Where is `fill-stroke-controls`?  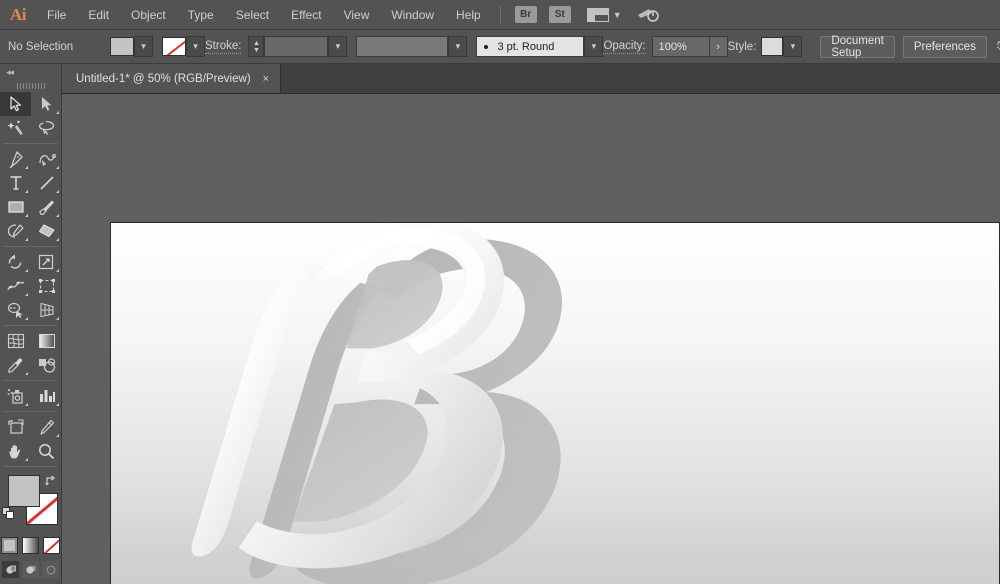
fill-stroke-controls is located at coordinates (31, 502).